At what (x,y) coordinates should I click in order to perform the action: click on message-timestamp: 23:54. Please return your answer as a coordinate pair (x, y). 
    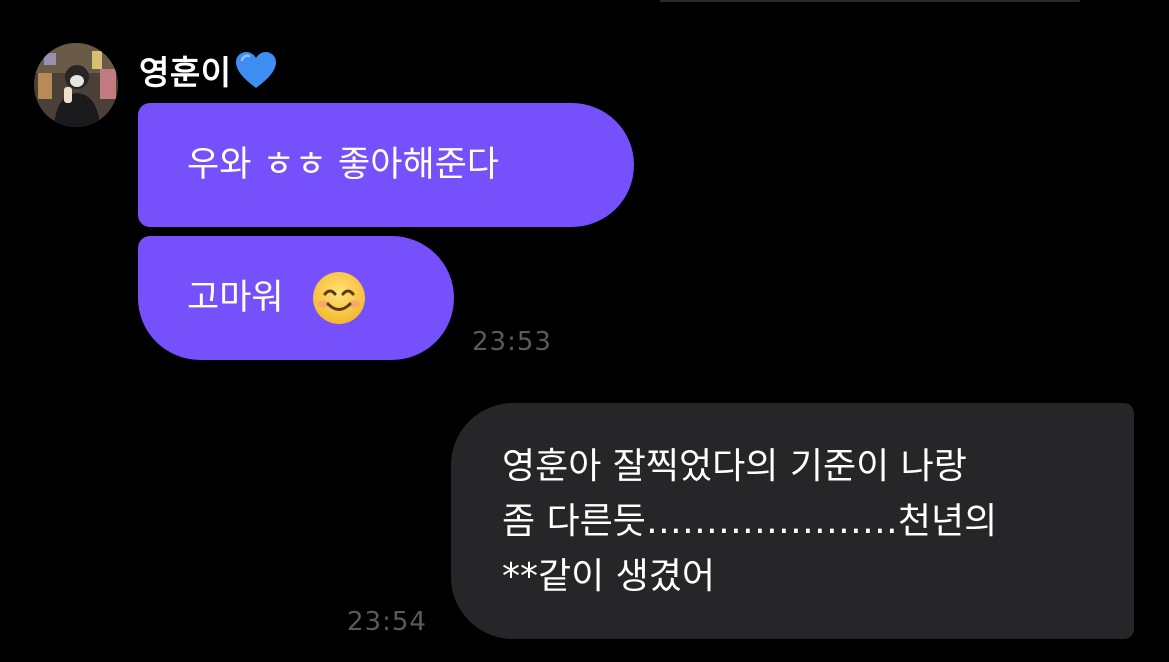
    Looking at the image, I should click on (387, 622).